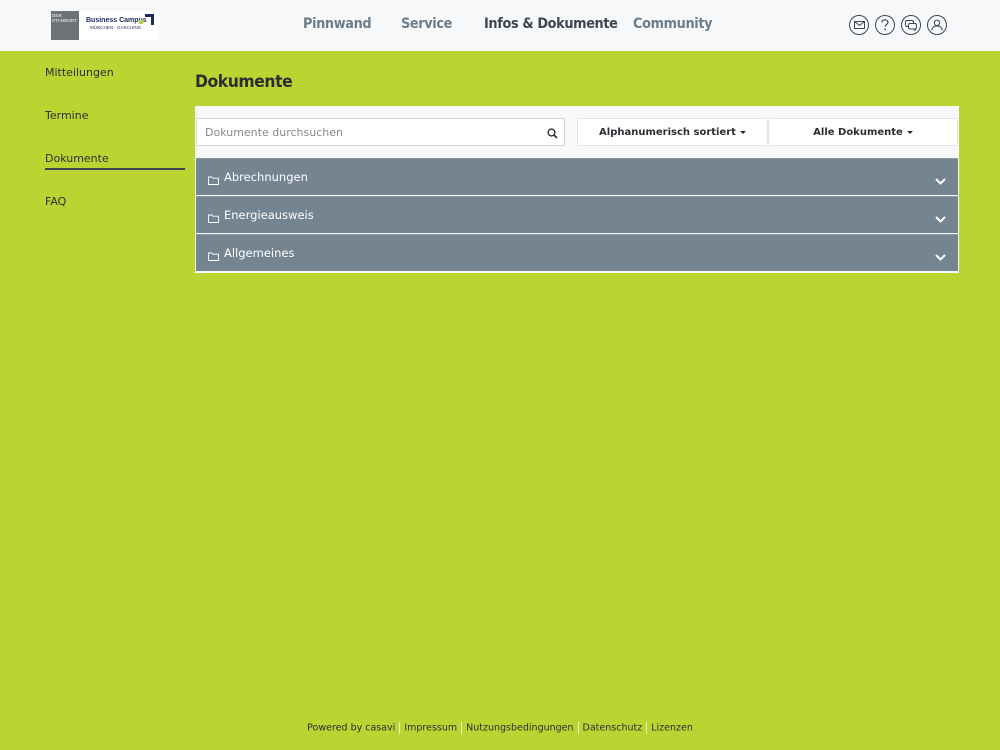 This screenshot has height=750, width=1000. I want to click on sidebar-item-termine: Termine, so click(66, 115).